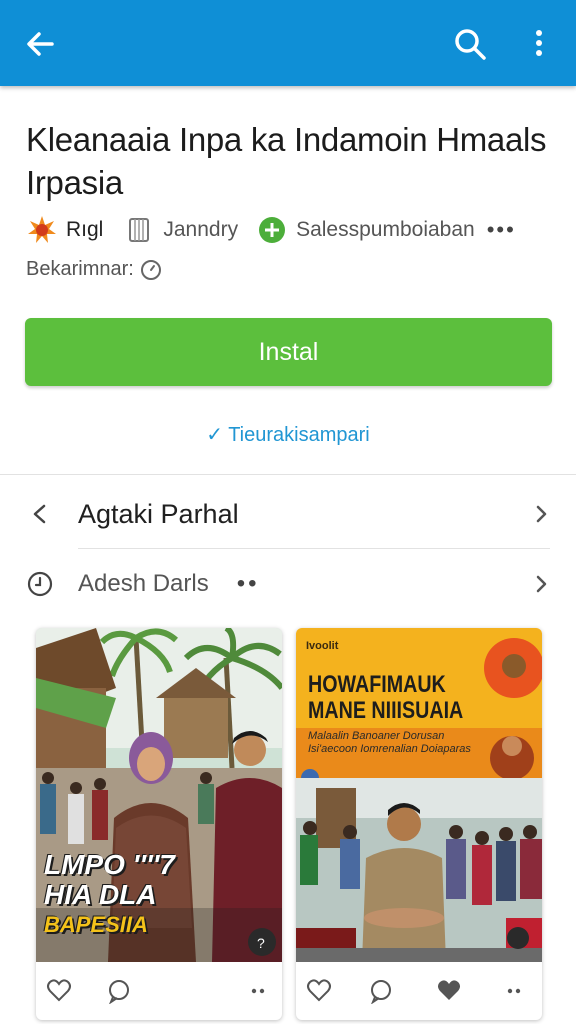 This screenshot has height=1024, width=576. What do you see at coordinates (39, 514) in the screenshot?
I see `chevron-left-icon` at bounding box center [39, 514].